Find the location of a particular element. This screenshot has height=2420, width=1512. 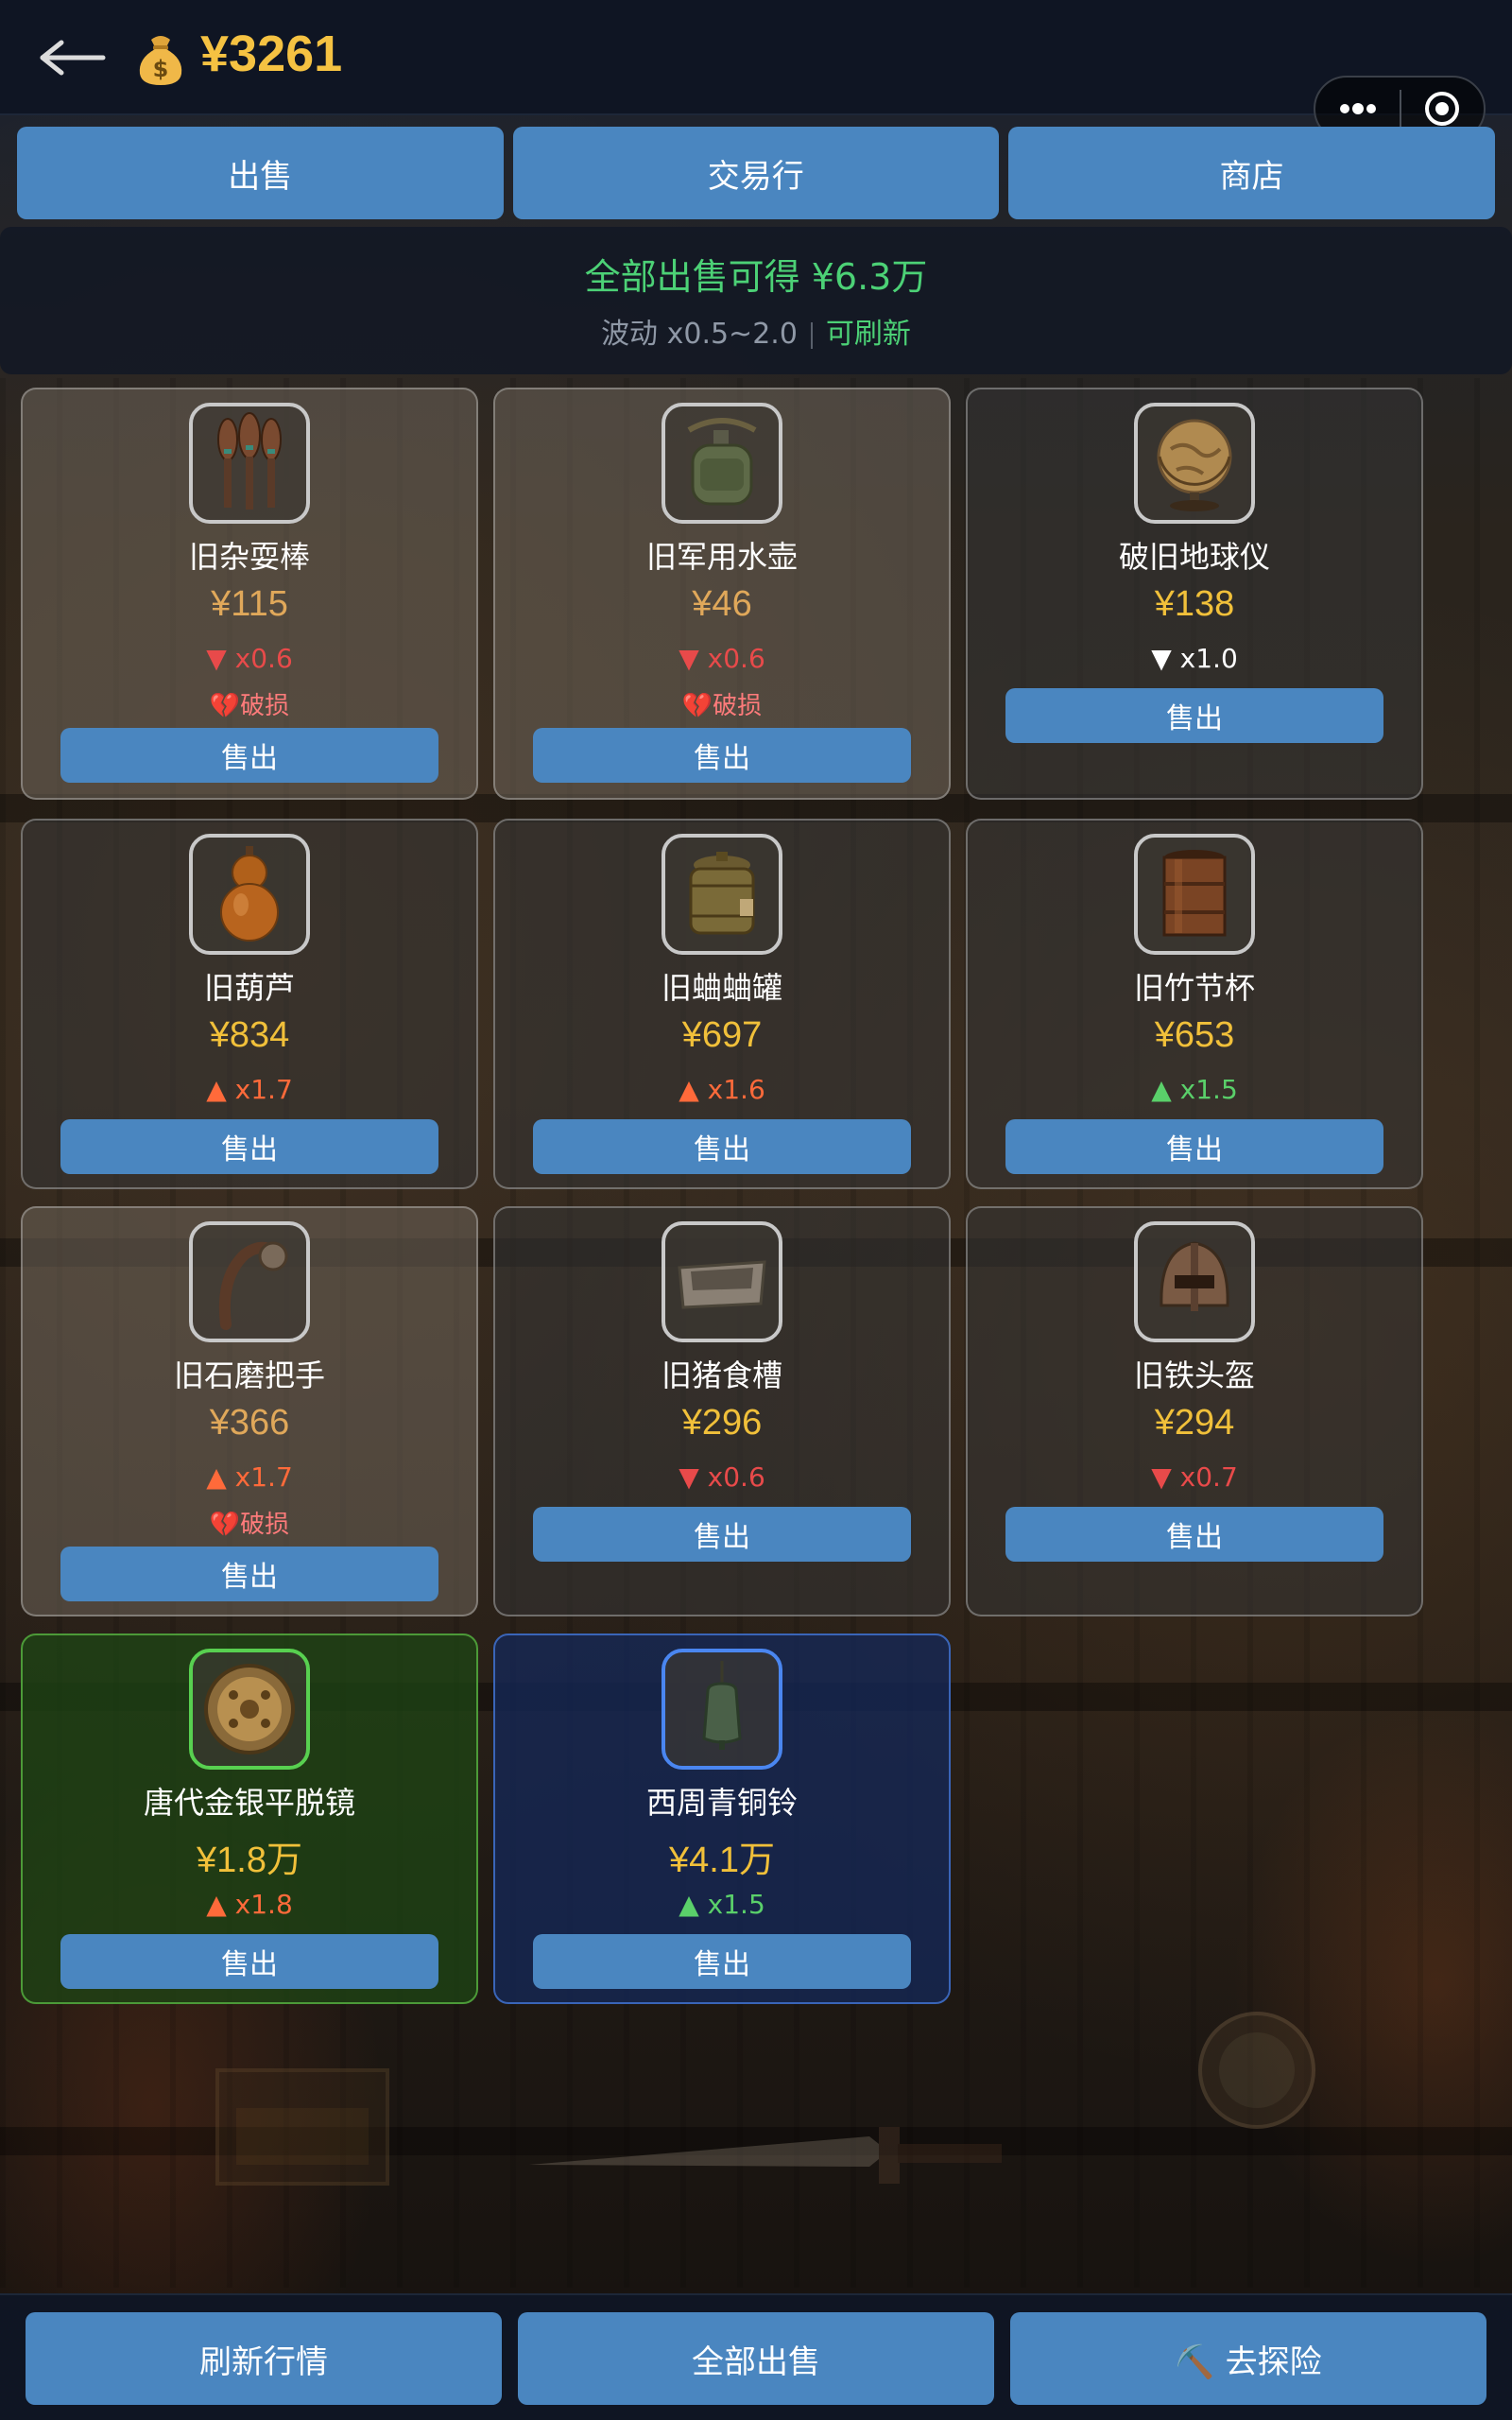

money-balance: ¥3261 is located at coordinates (271, 54).